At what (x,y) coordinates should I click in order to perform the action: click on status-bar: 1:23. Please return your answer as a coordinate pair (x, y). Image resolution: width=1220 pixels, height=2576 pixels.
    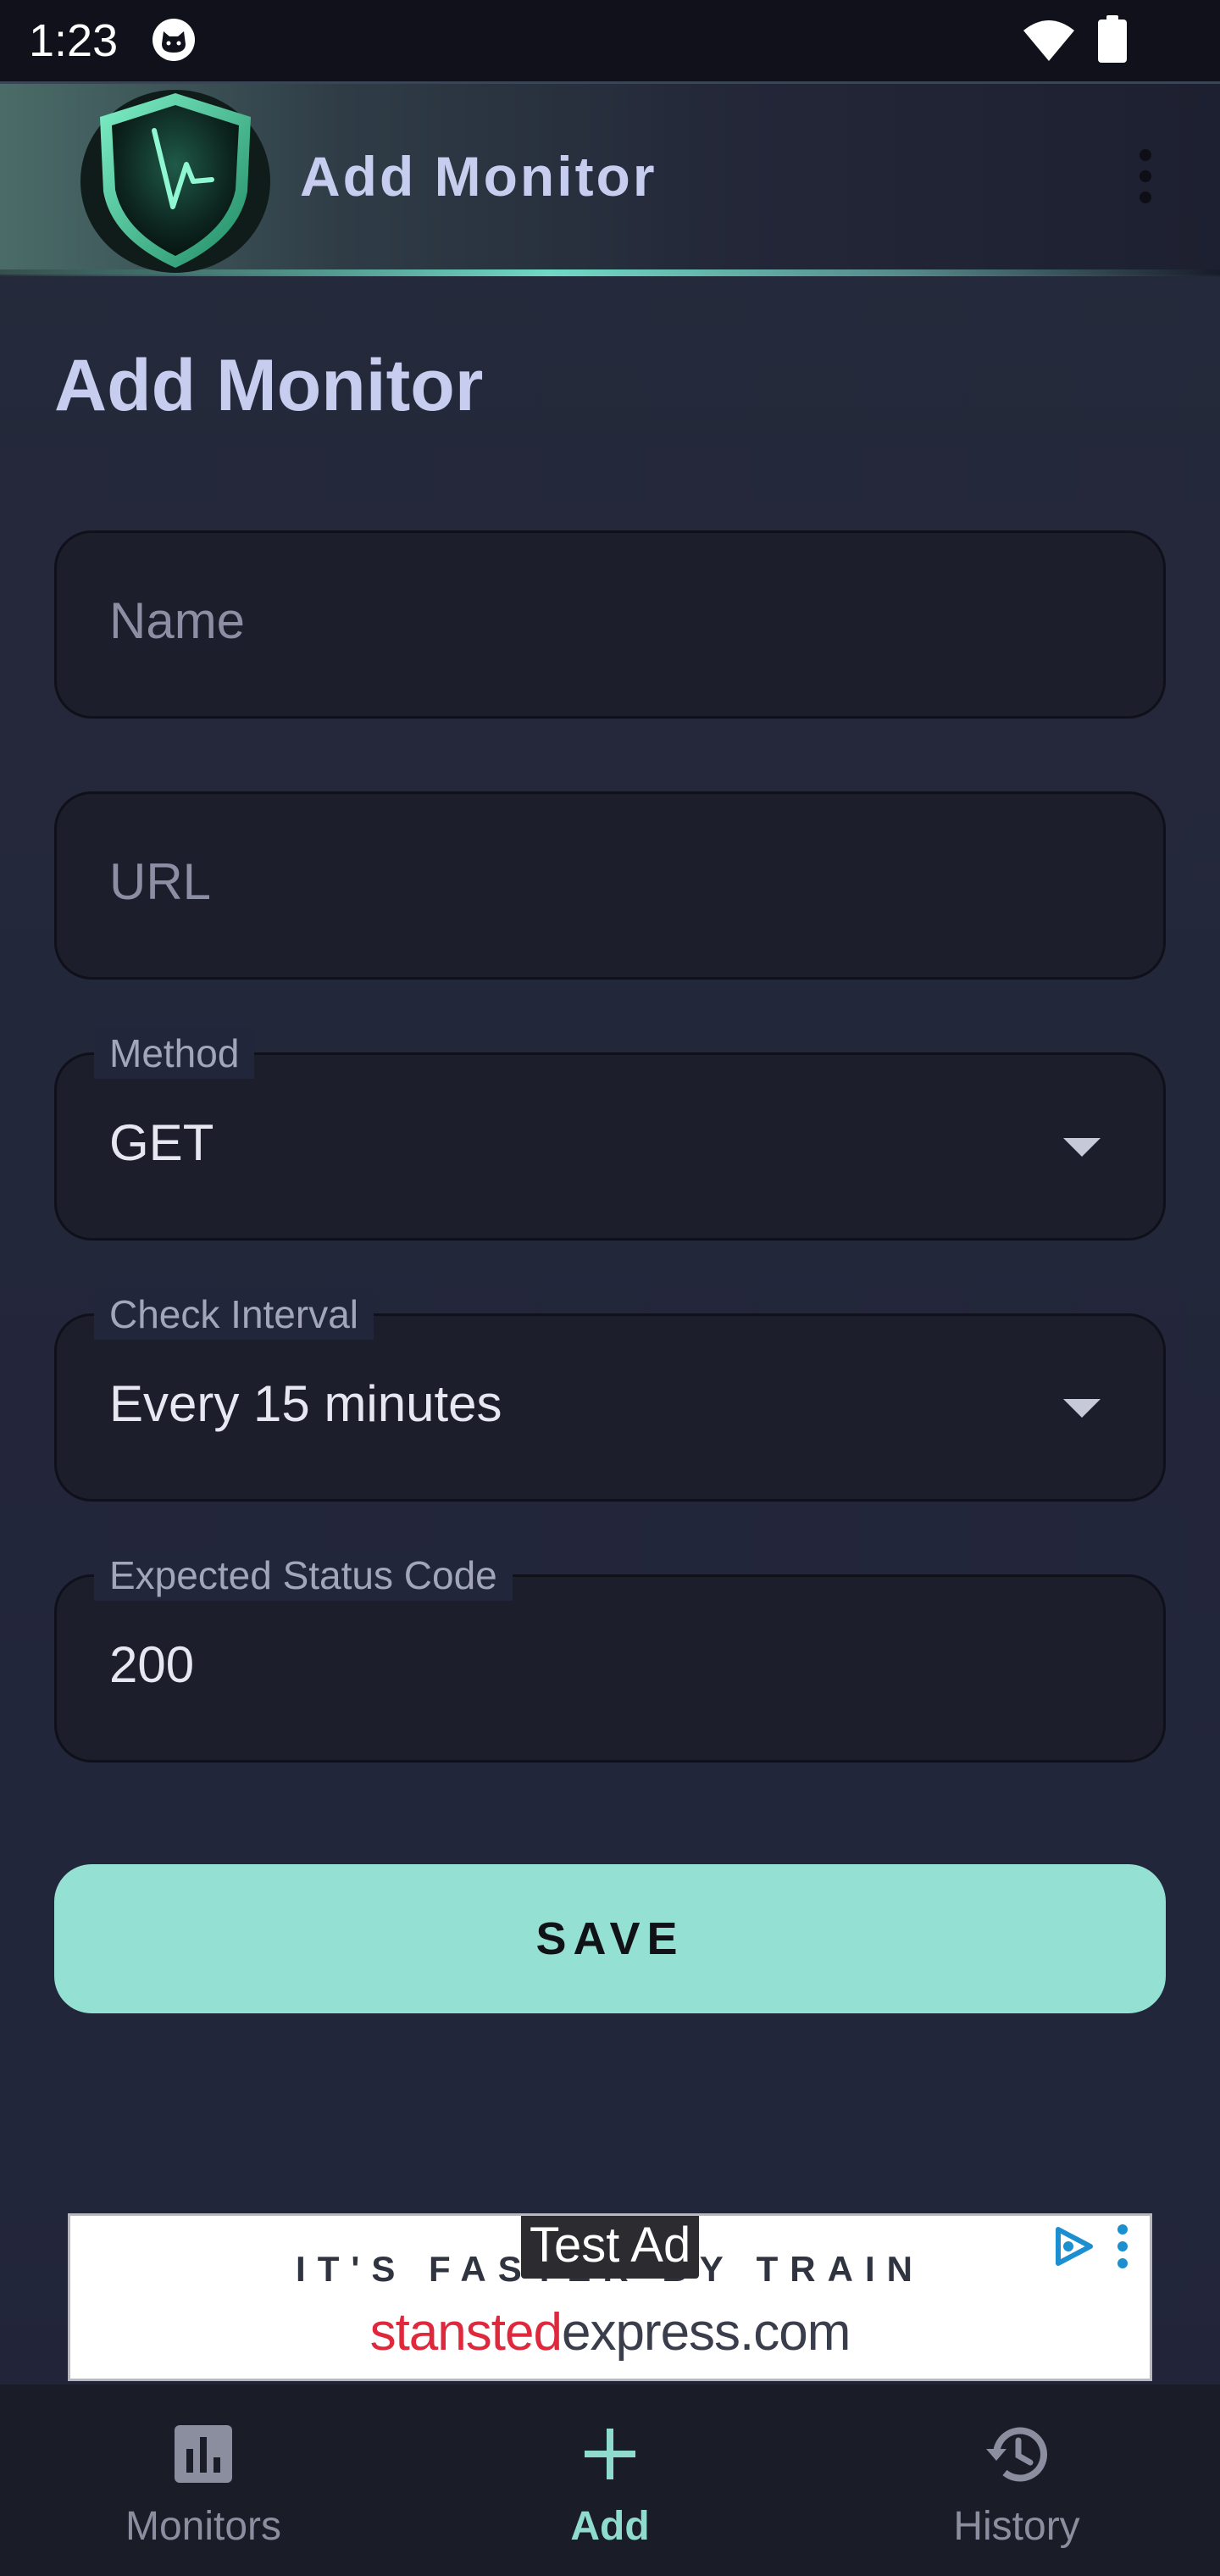
    Looking at the image, I should click on (610, 40).